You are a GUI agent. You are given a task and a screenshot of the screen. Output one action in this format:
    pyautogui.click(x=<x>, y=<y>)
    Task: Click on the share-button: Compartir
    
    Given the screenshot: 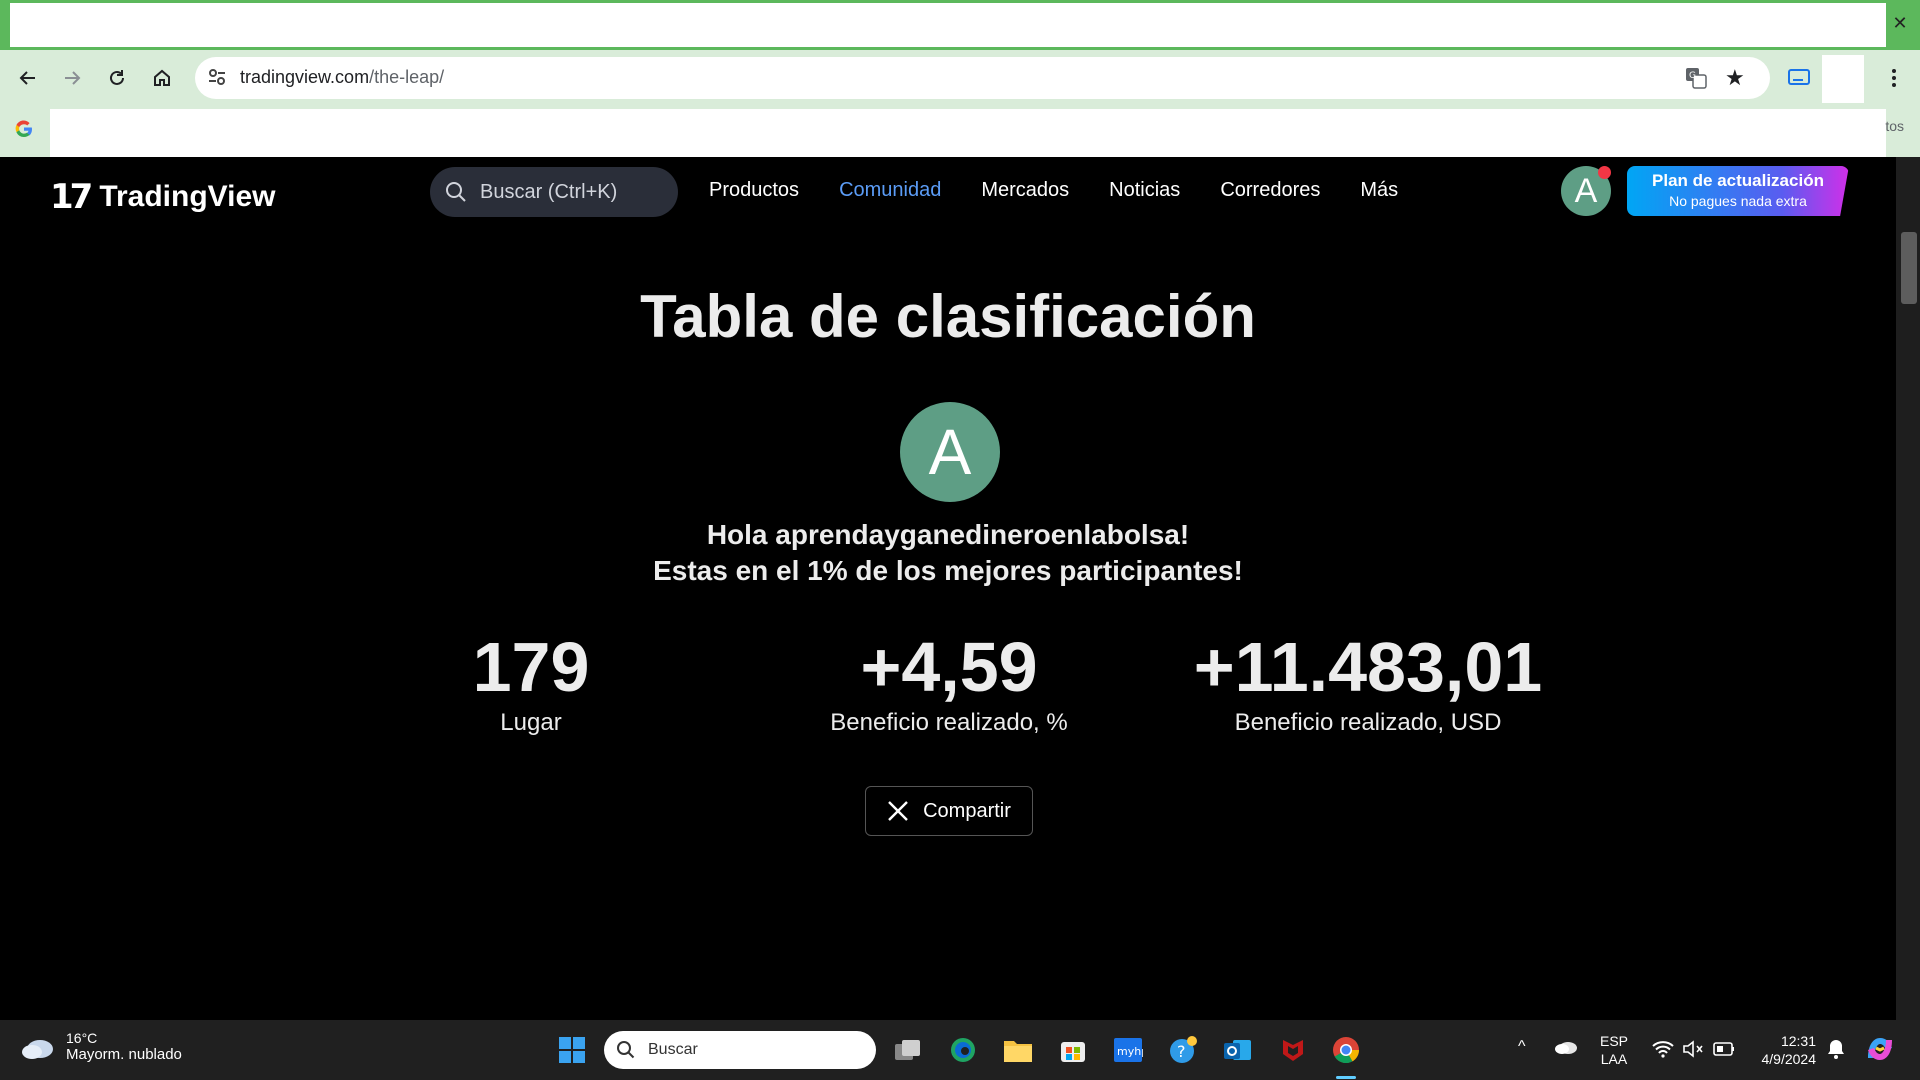 What is the action you would take?
    pyautogui.click(x=949, y=811)
    